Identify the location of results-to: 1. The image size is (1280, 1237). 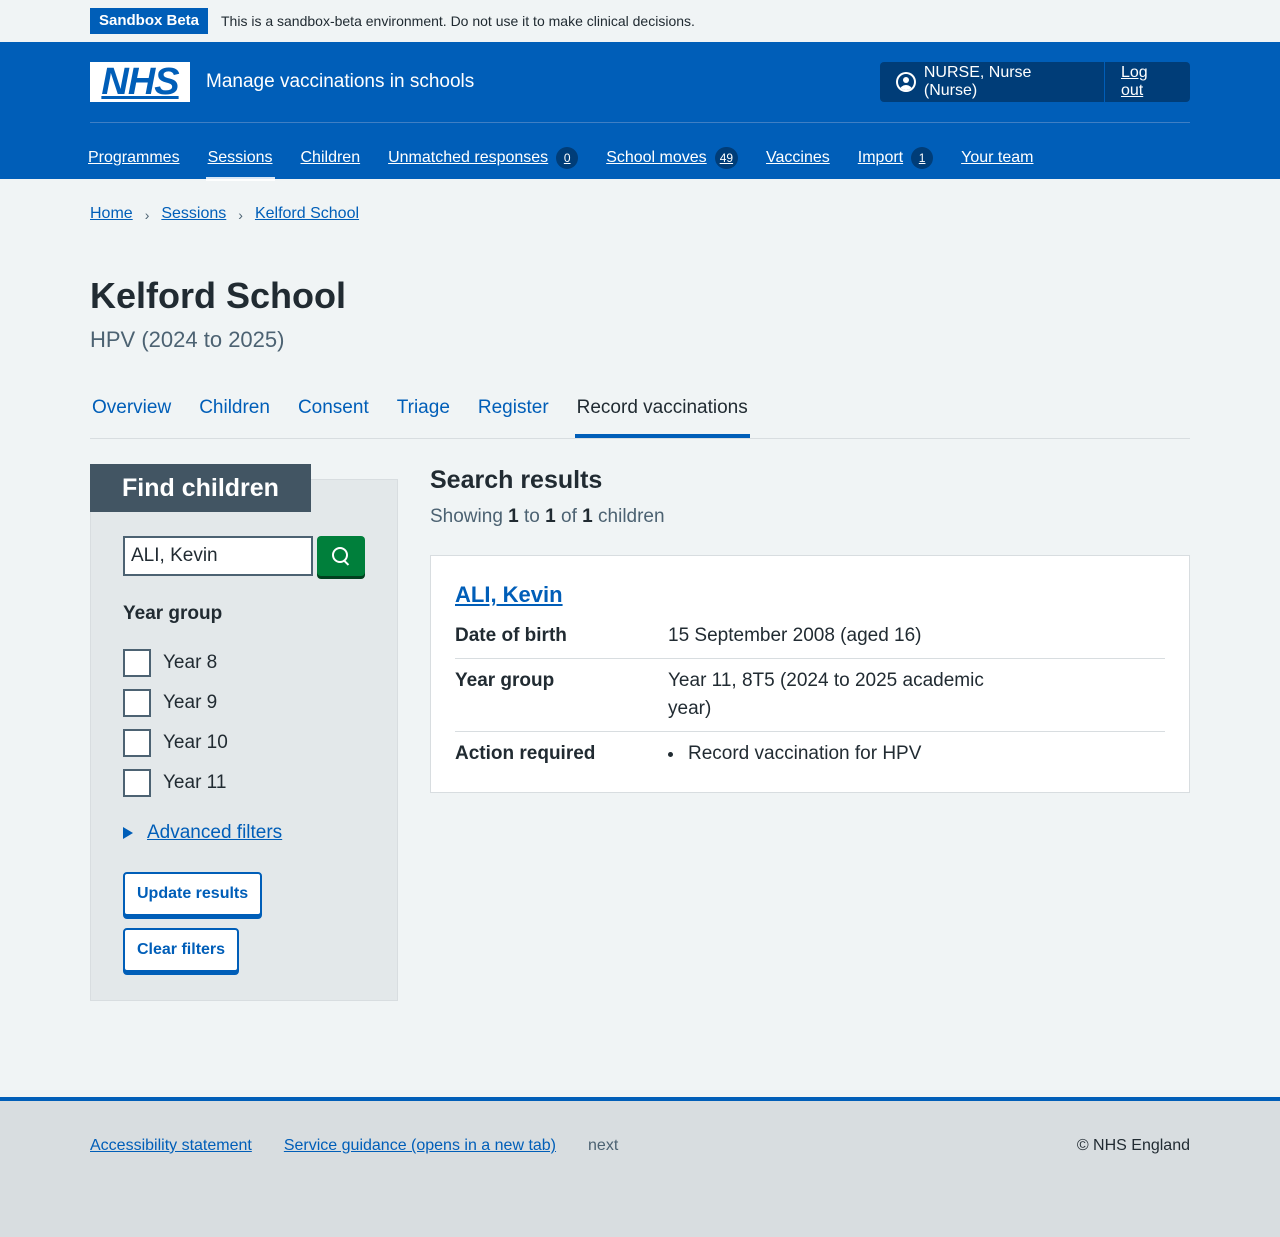
(550, 516).